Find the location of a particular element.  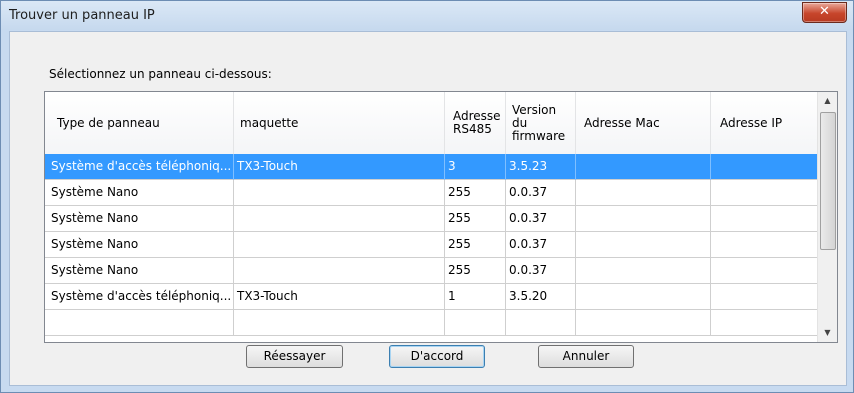

retry-button: Réessayer is located at coordinates (294, 356).